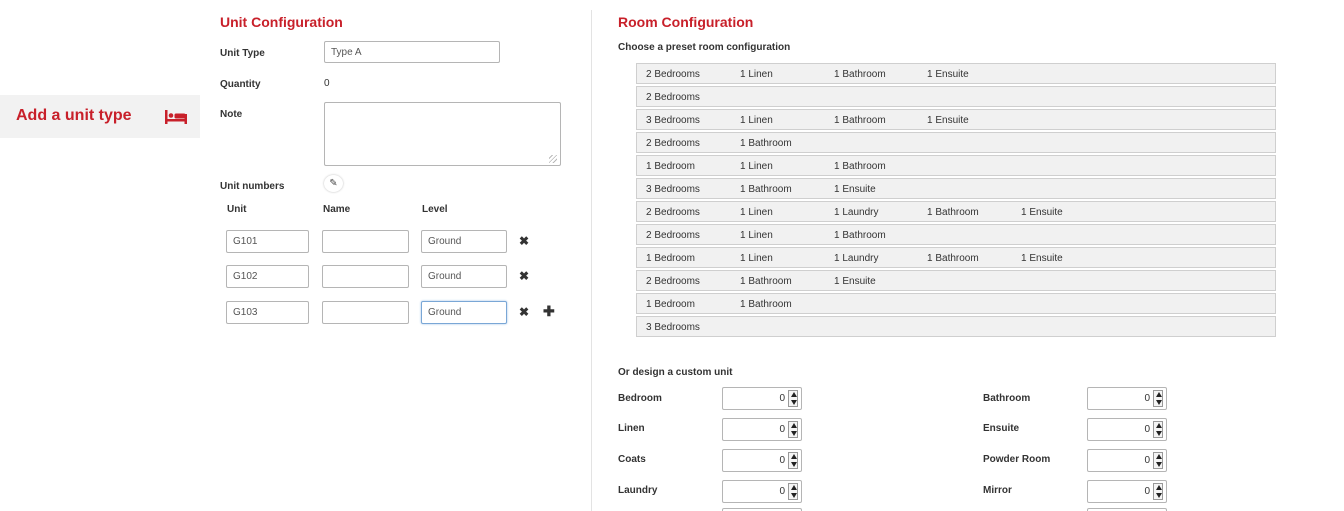 The height and width of the screenshot is (511, 1344). Describe the element at coordinates (1147, 398) in the screenshot. I see `bathroom-value: 0` at that location.